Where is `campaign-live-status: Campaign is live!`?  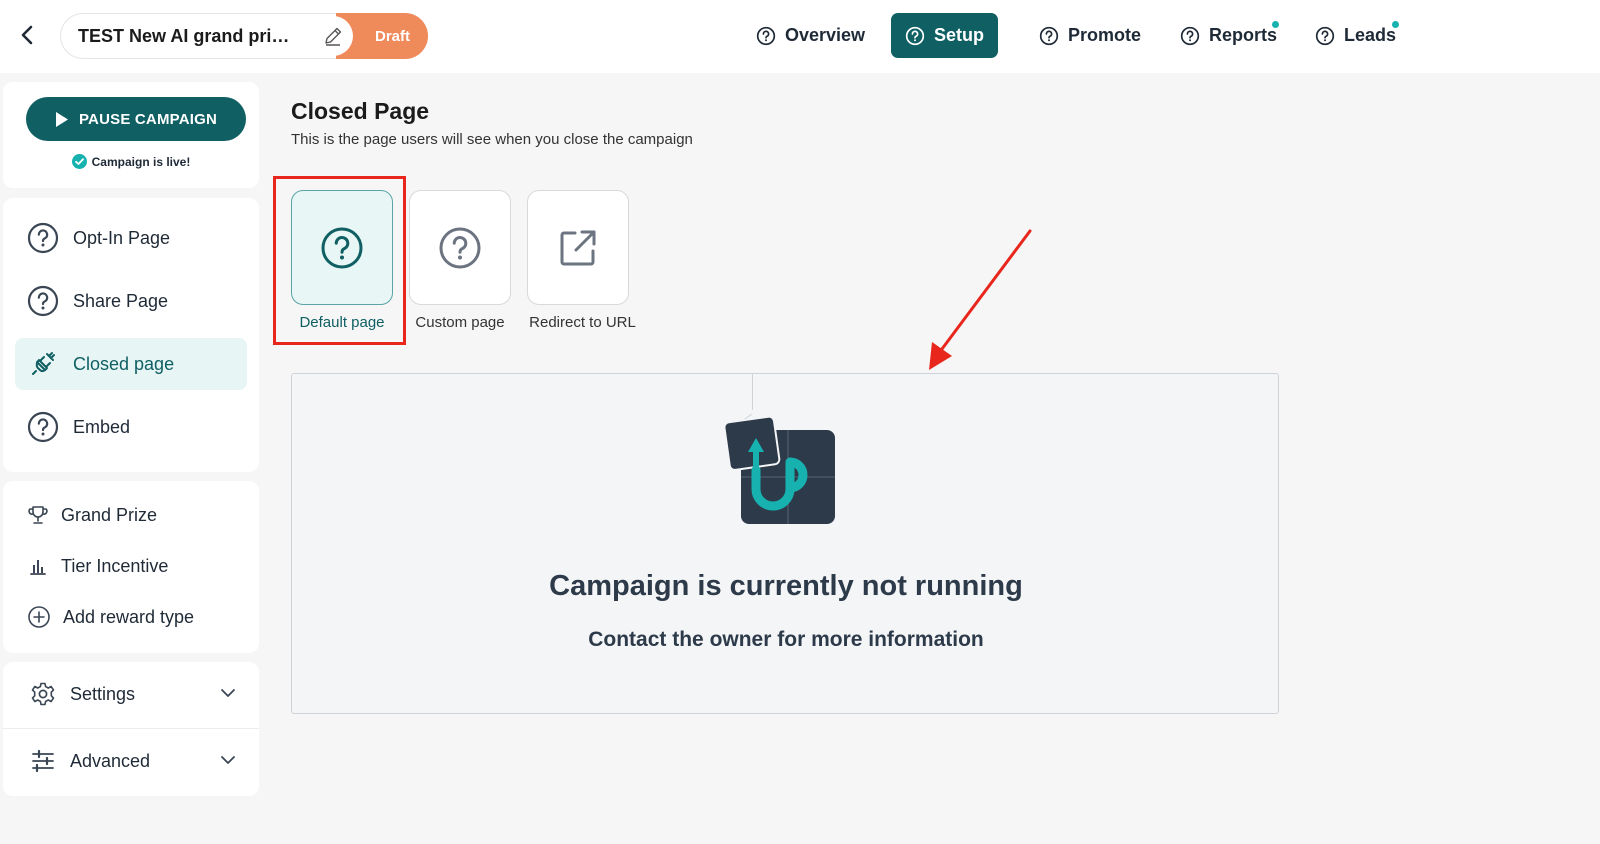
campaign-live-status: Campaign is live! is located at coordinates (131, 161).